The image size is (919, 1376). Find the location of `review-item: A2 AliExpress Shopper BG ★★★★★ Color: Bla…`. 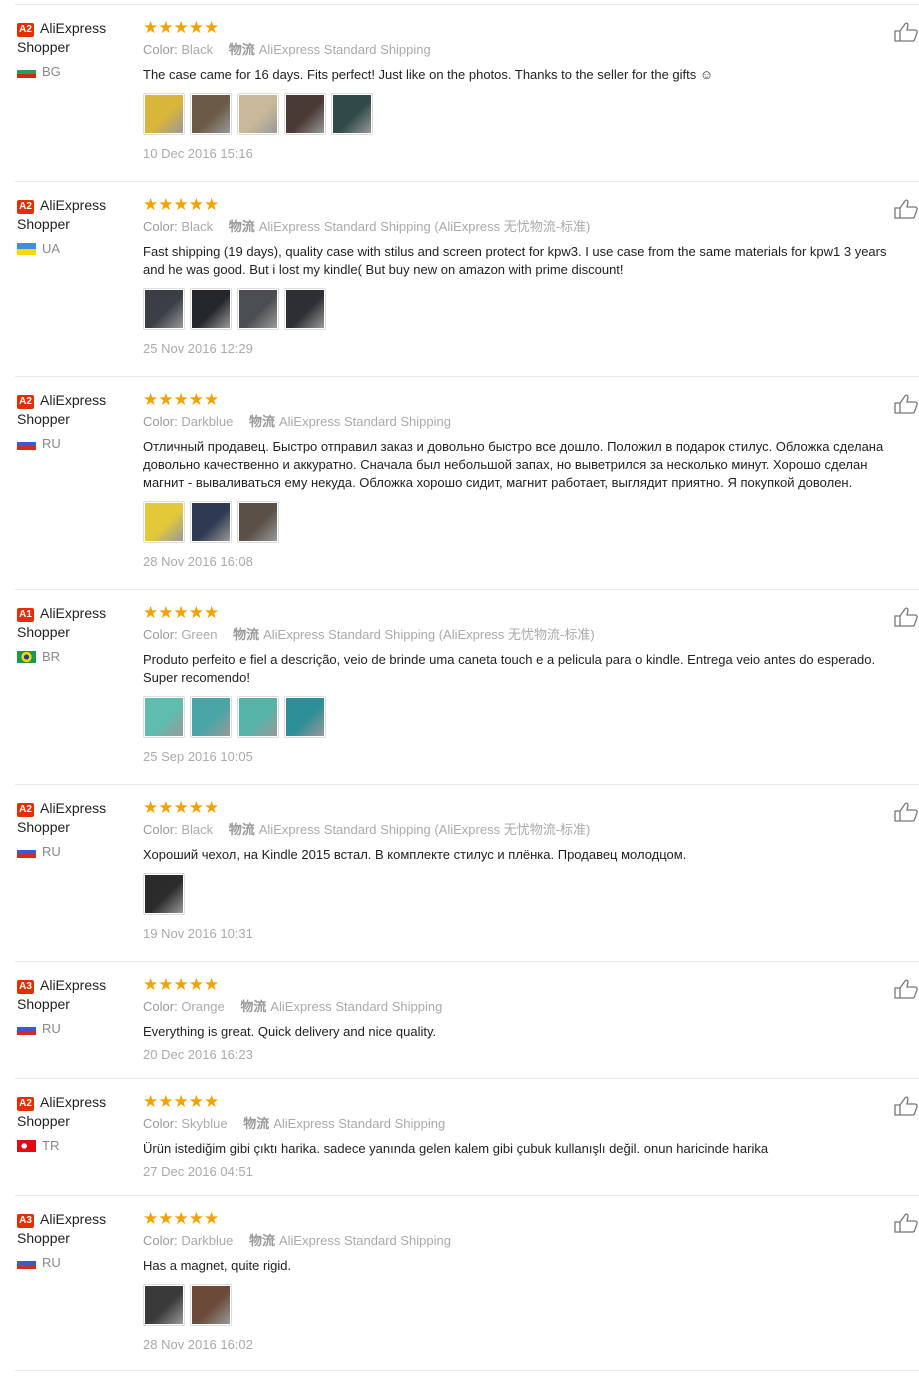

review-item: A2 AliExpress Shopper BG ★★★★★ Color: Bla… is located at coordinates (467, 93).